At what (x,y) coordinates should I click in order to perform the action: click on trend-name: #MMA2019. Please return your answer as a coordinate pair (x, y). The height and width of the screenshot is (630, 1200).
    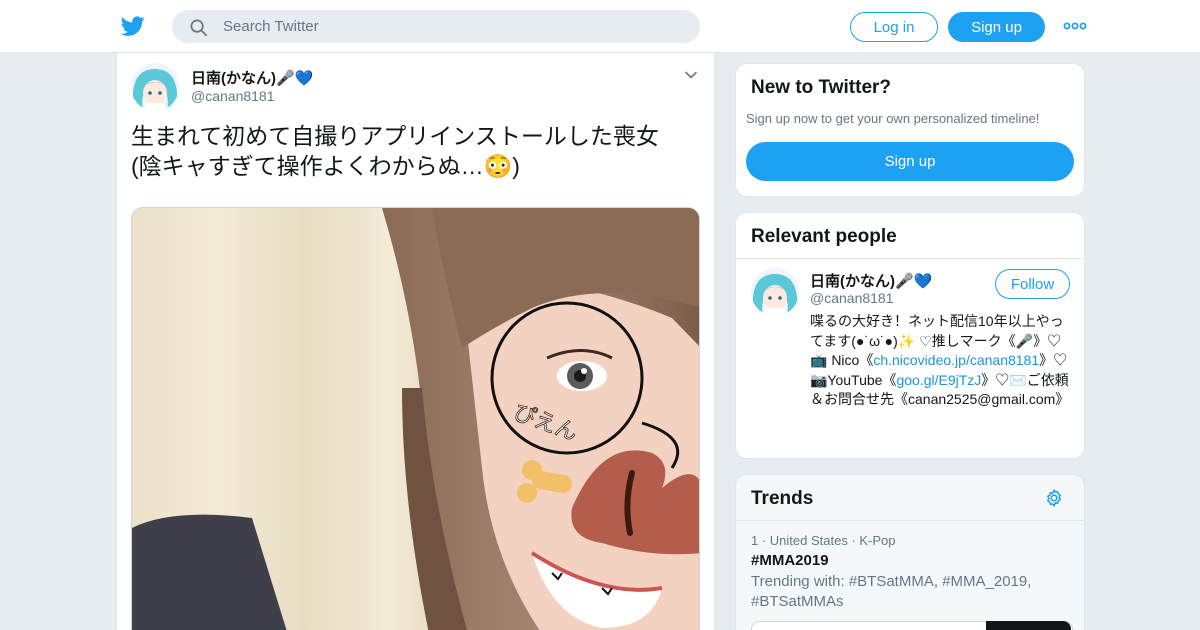
    Looking at the image, I should click on (790, 560).